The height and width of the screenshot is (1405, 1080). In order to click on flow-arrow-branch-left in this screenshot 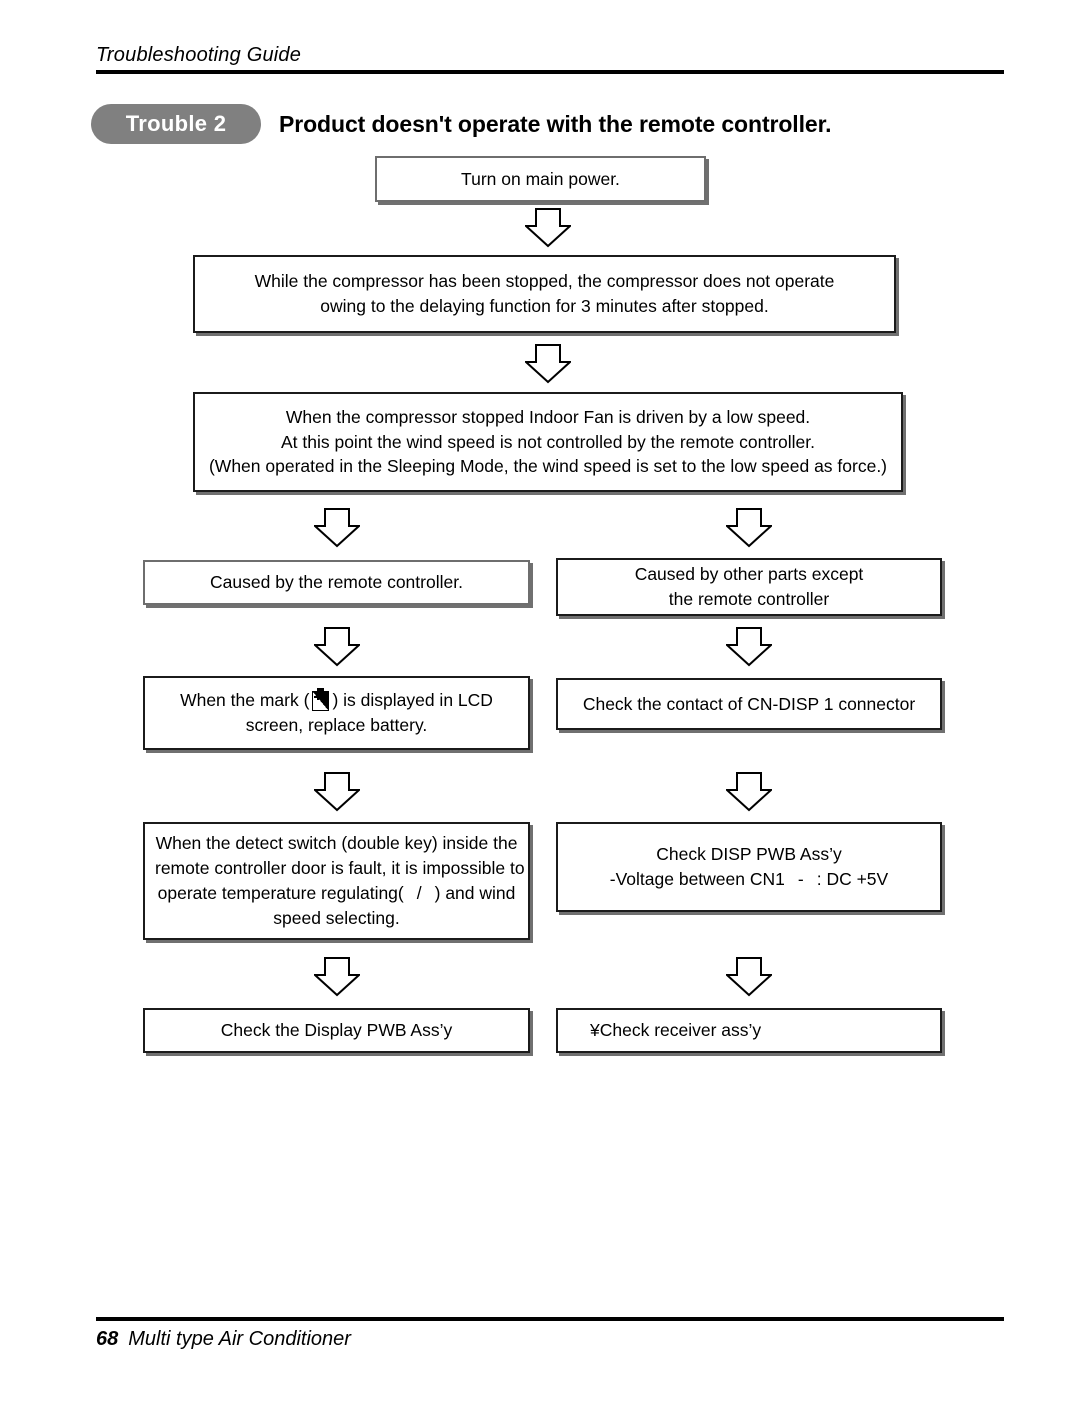, I will do `click(337, 528)`.